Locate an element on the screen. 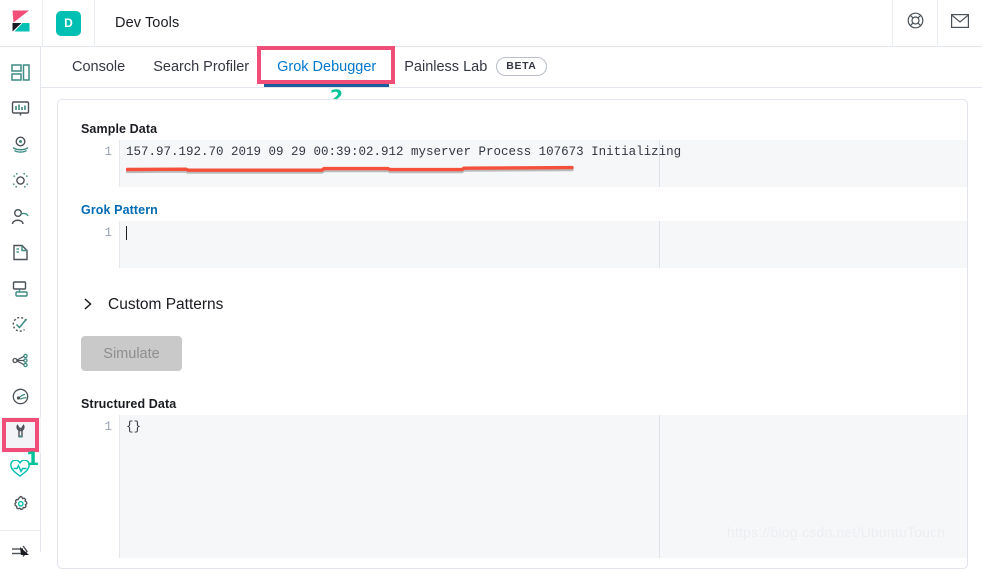 Image resolution: width=982 pixels, height=572 pixels. sample-data-label: Sample Data is located at coordinates (119, 129).